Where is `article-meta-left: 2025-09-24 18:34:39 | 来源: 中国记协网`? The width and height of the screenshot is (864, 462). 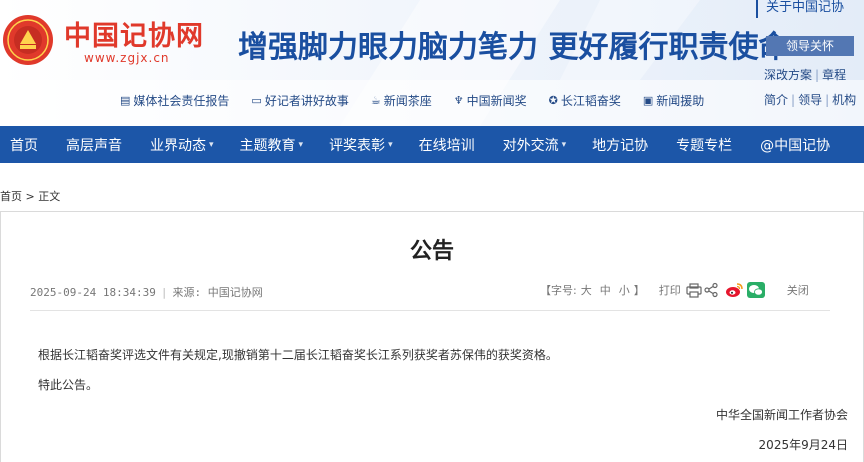 article-meta-left: 2025-09-24 18:34:39 | 来源: 中国记协网 is located at coordinates (146, 292).